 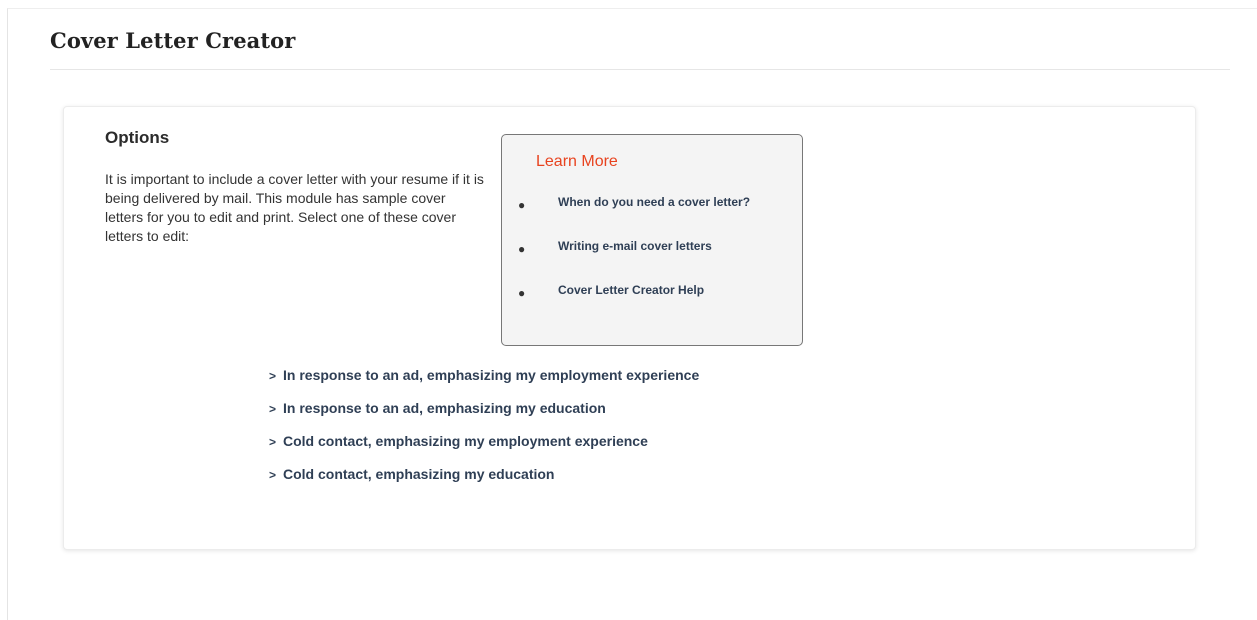 I want to click on title-divider, so click(x=640, y=69).